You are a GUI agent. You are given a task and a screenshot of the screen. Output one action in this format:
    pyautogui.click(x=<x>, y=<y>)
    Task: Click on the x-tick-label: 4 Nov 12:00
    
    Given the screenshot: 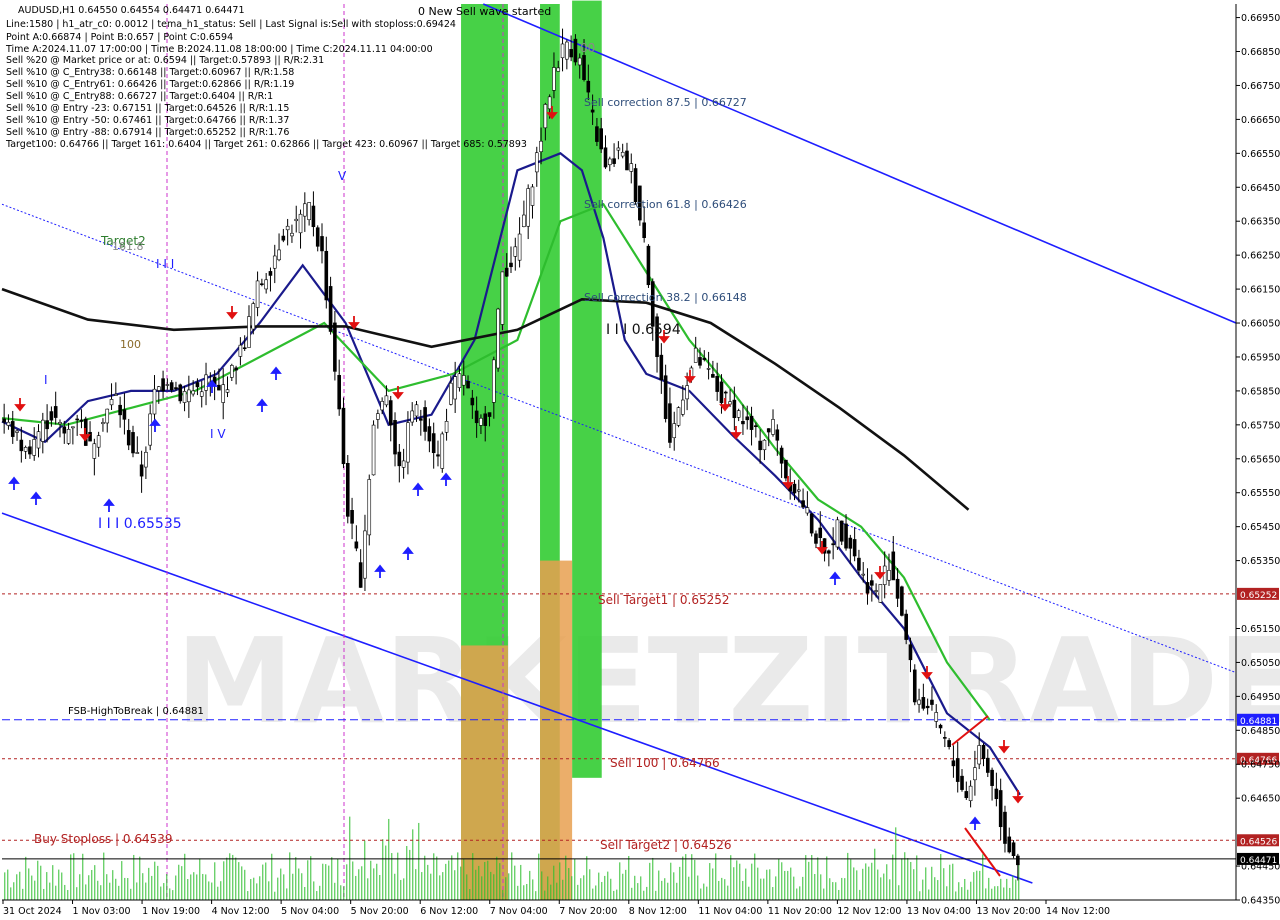 What is the action you would take?
    pyautogui.click(x=241, y=911)
    